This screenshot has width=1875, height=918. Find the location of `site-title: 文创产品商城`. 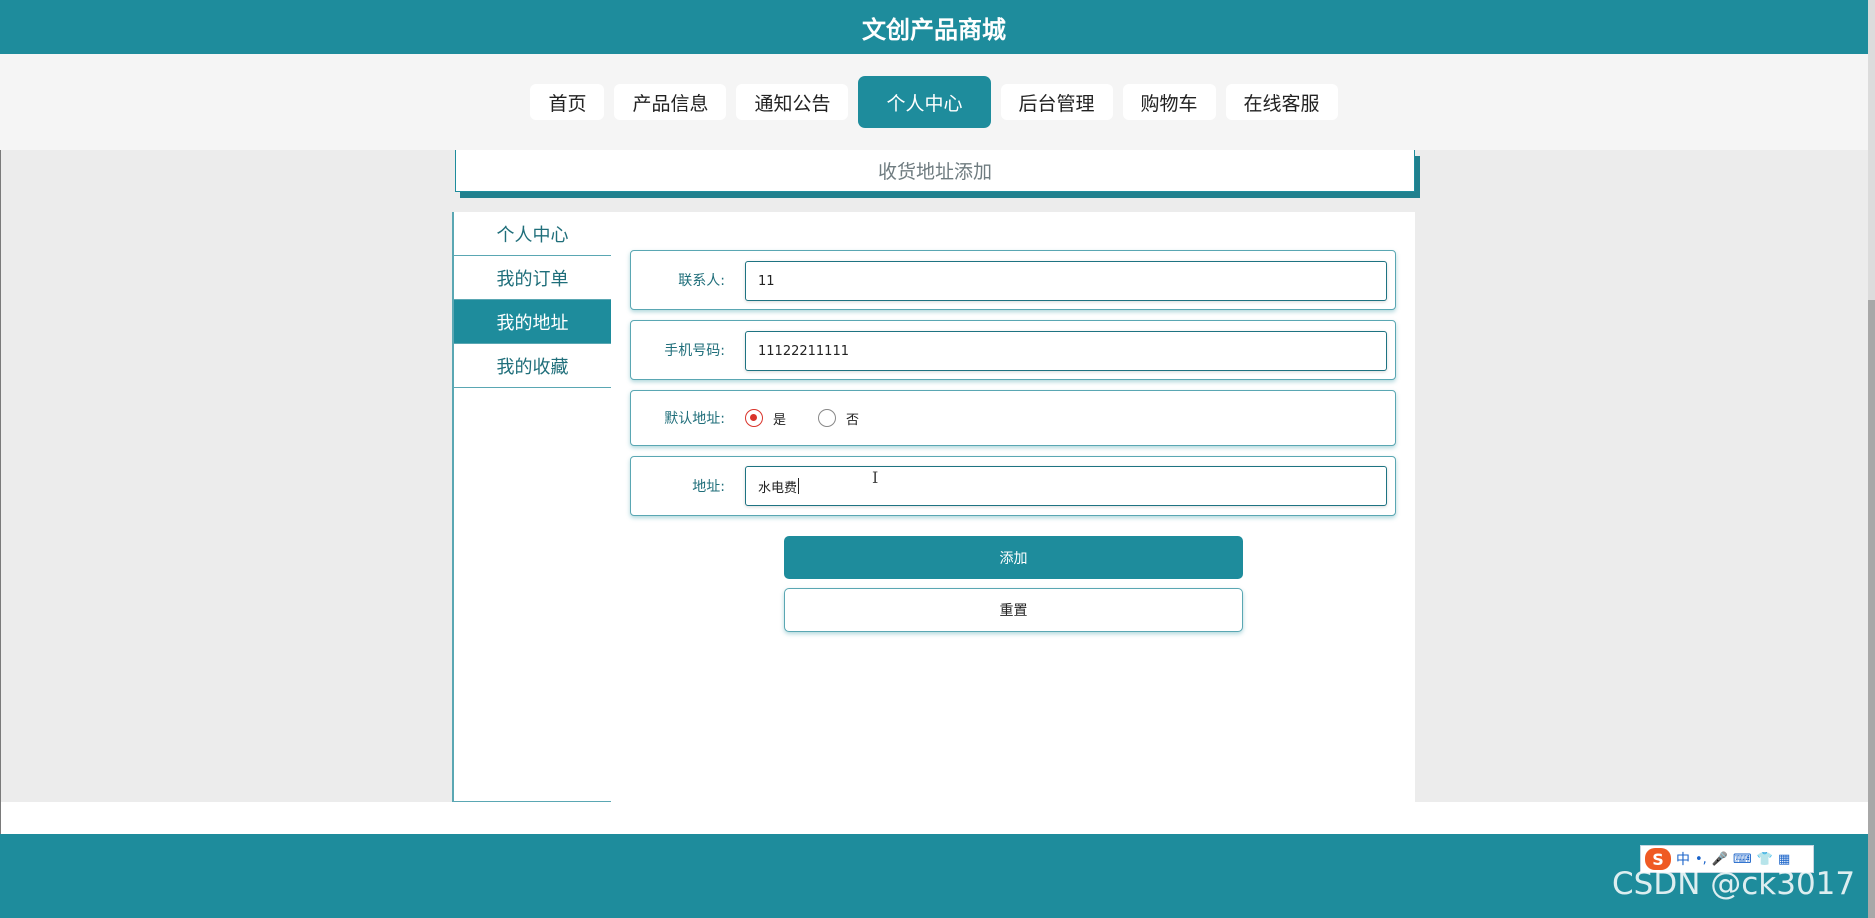

site-title: 文创产品商城 is located at coordinates (934, 29).